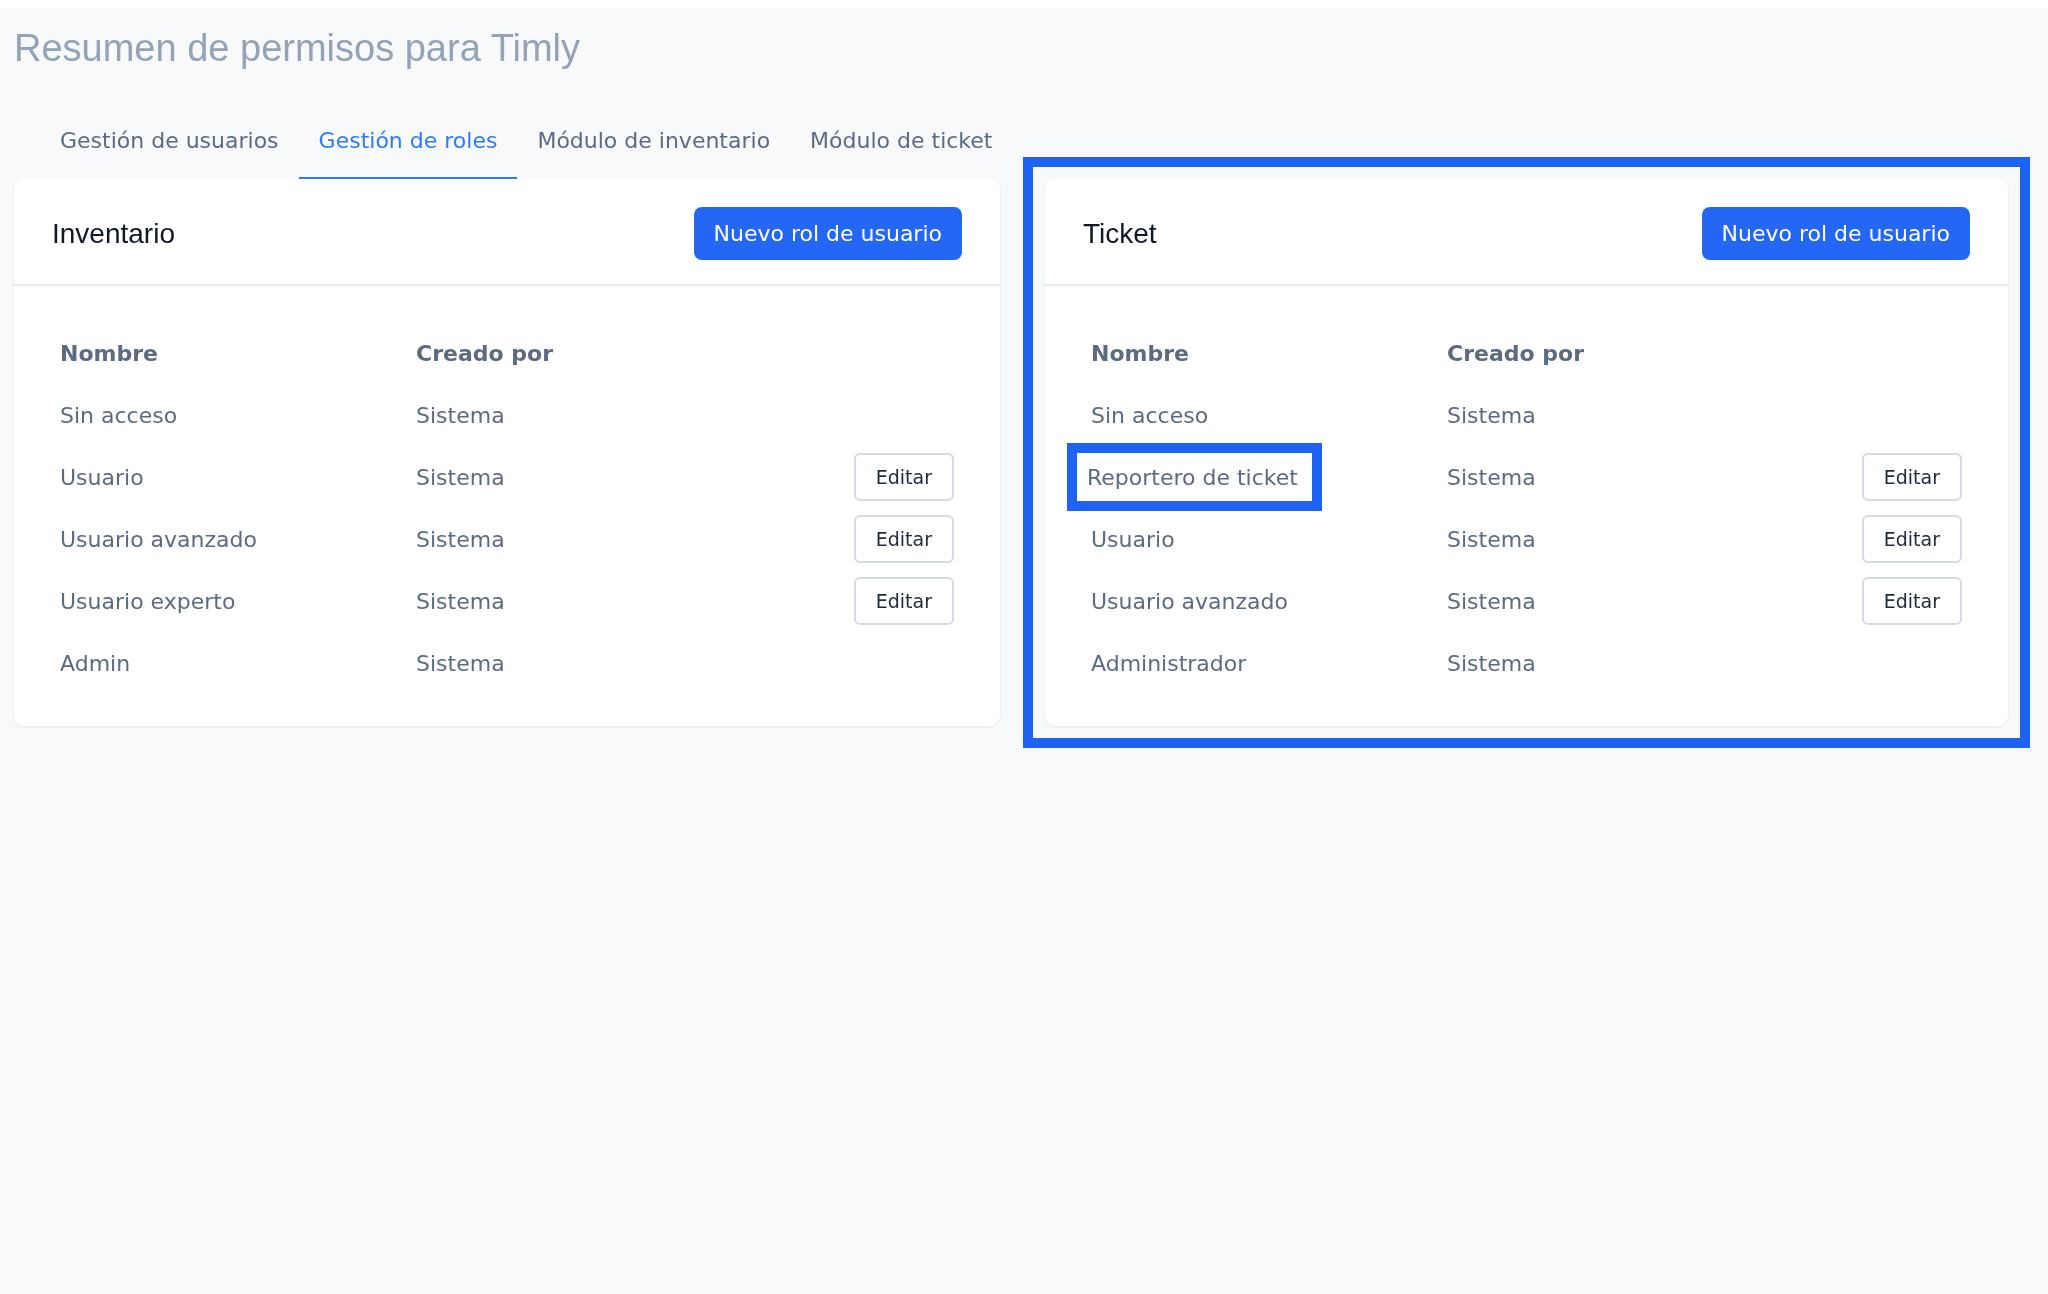 Image resolution: width=2048 pixels, height=1294 pixels. What do you see at coordinates (148, 601) in the screenshot?
I see `role-name: Usuario experto` at bounding box center [148, 601].